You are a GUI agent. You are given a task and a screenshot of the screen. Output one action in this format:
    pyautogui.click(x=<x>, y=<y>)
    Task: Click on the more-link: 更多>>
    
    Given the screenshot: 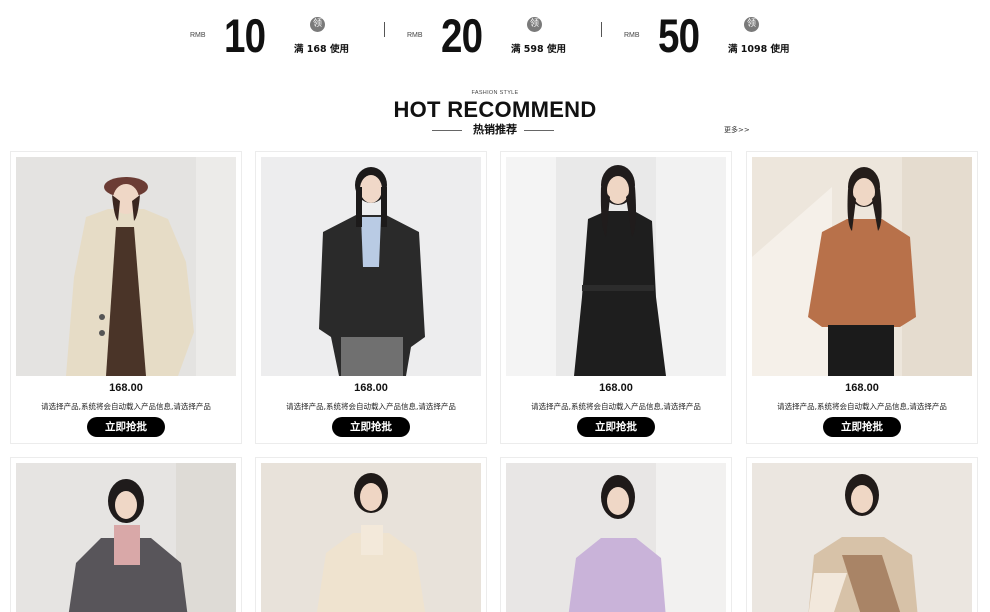 What is the action you would take?
    pyautogui.click(x=737, y=130)
    